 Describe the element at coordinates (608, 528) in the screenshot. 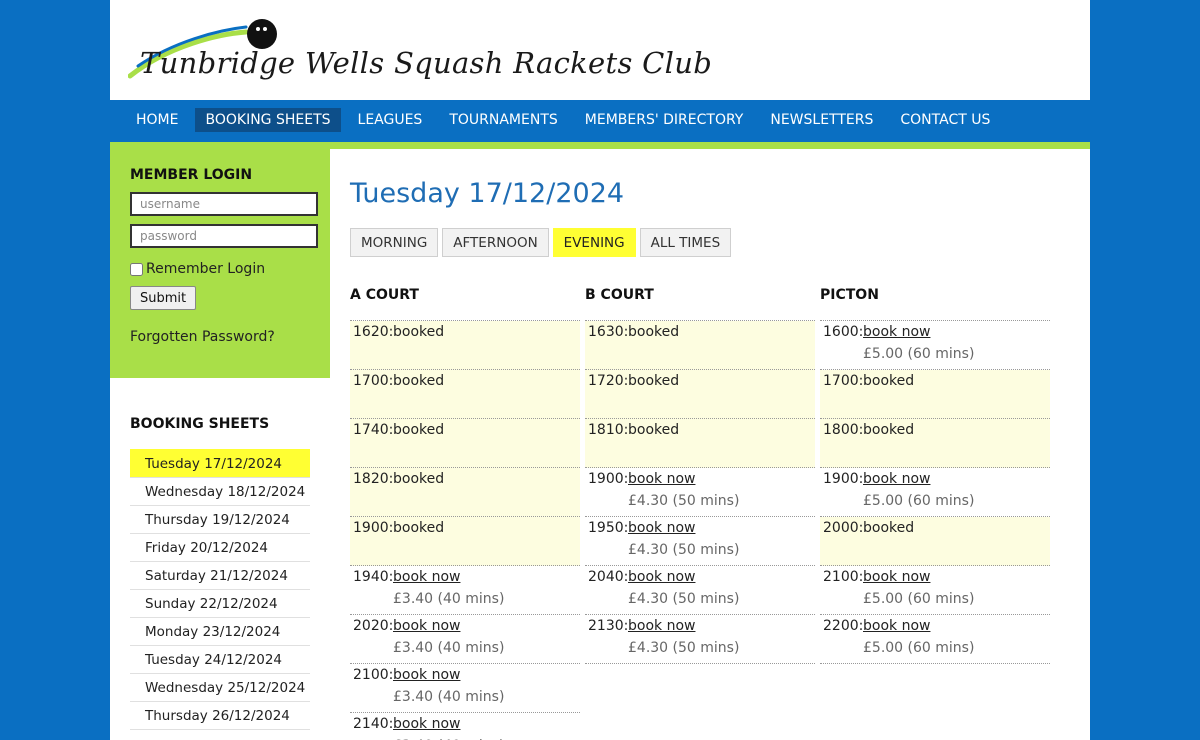

I see `slot-time: 1950:` at that location.